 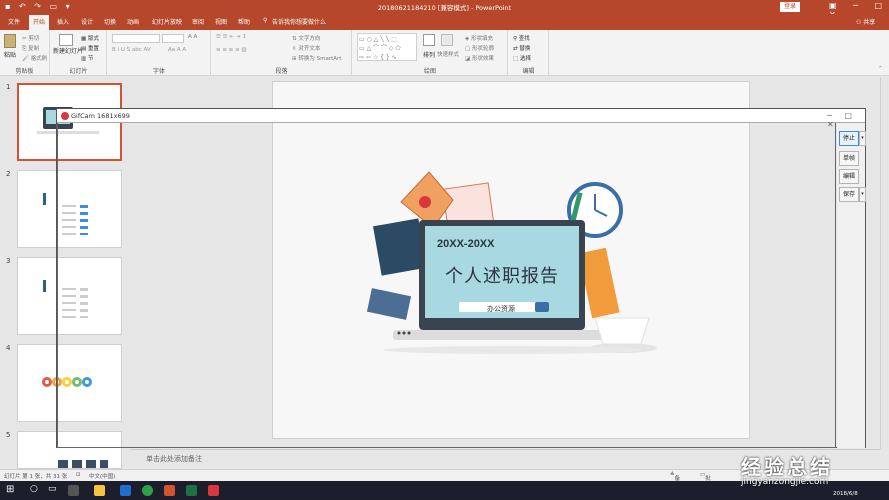 I want to click on ribbon-display-options-icon: ▣, so click(x=833, y=5).